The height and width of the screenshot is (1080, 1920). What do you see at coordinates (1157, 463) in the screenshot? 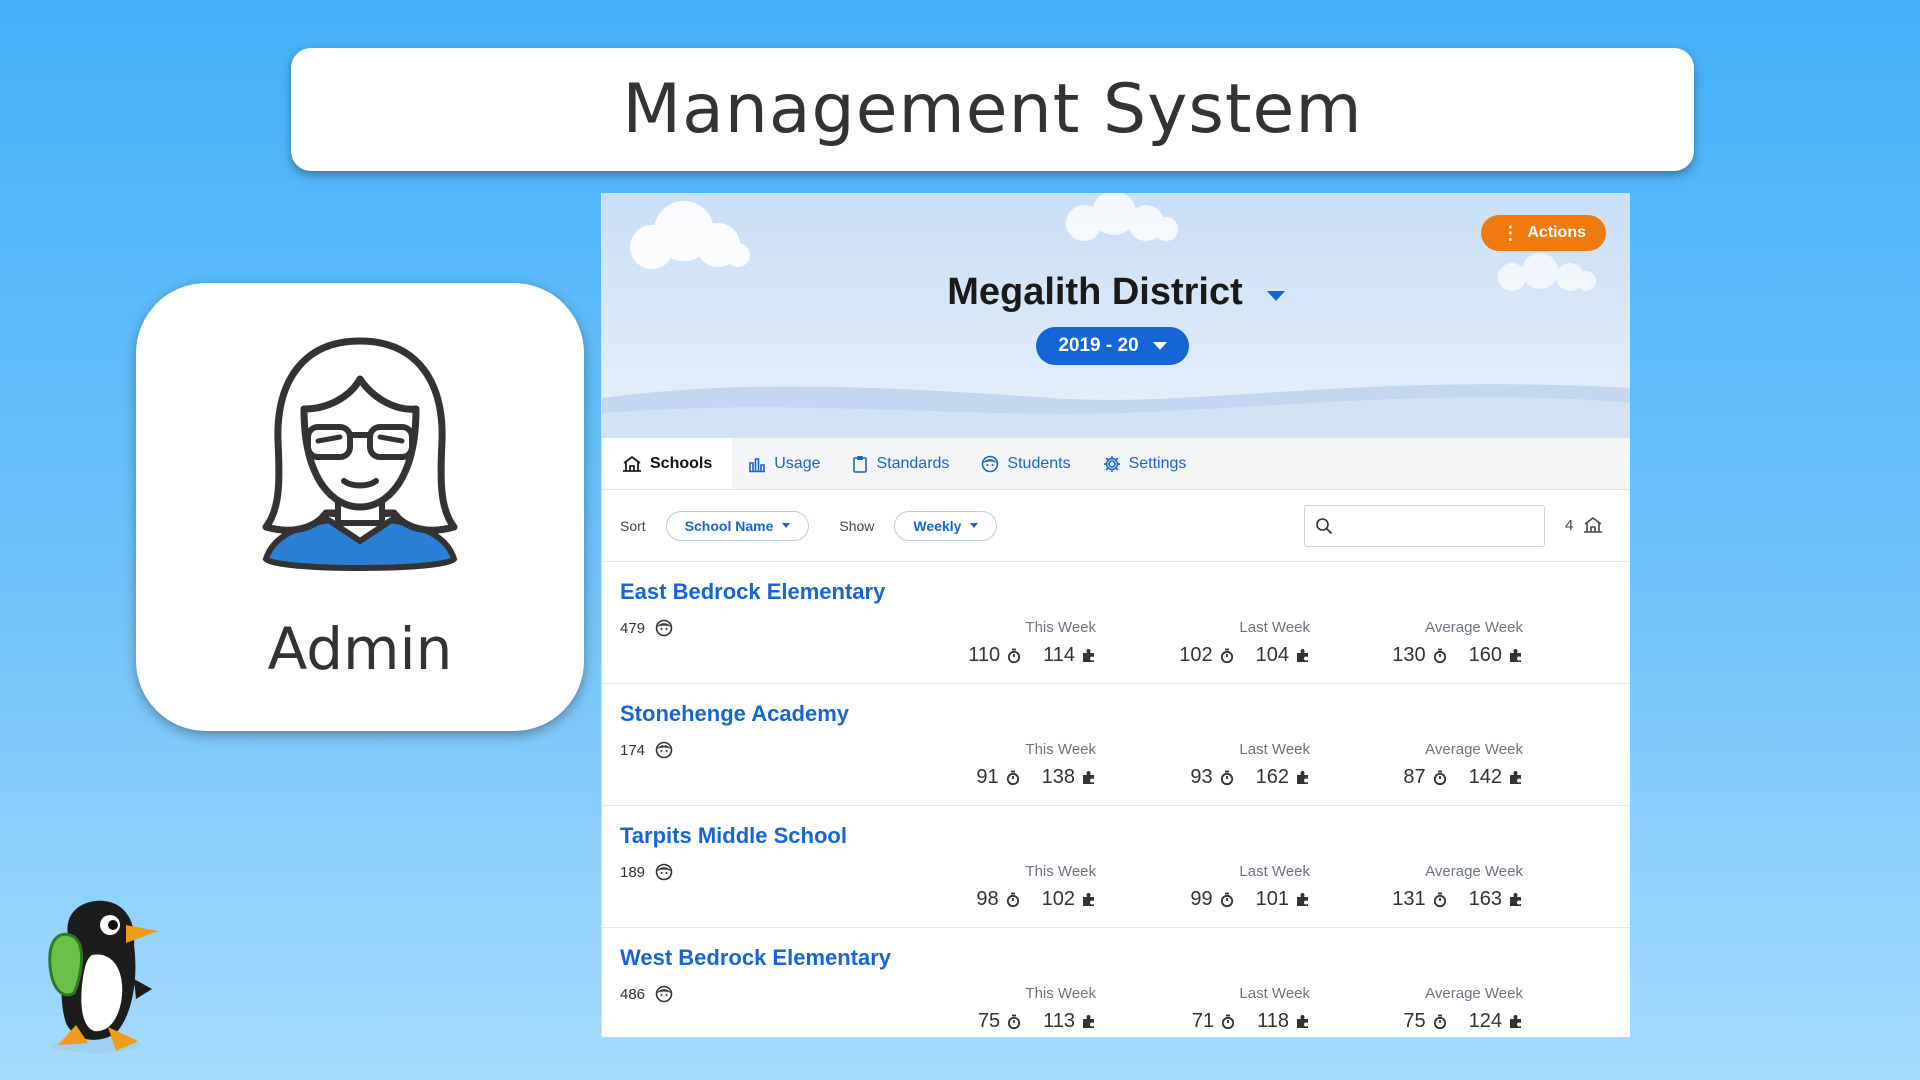
I see `tab-label: Settings` at bounding box center [1157, 463].